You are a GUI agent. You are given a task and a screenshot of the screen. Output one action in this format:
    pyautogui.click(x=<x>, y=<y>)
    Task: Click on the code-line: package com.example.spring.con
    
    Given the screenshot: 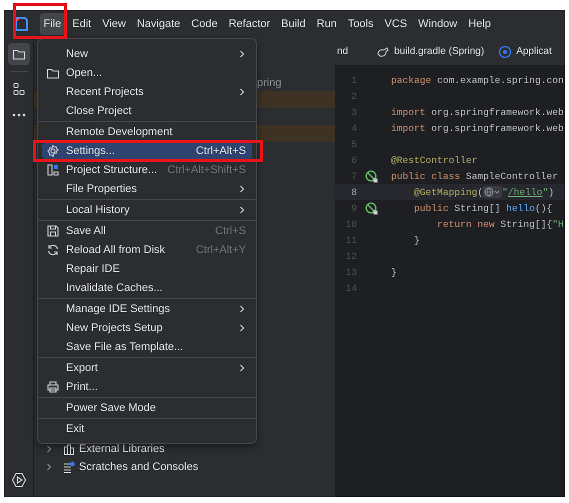 What is the action you would take?
    pyautogui.click(x=477, y=80)
    